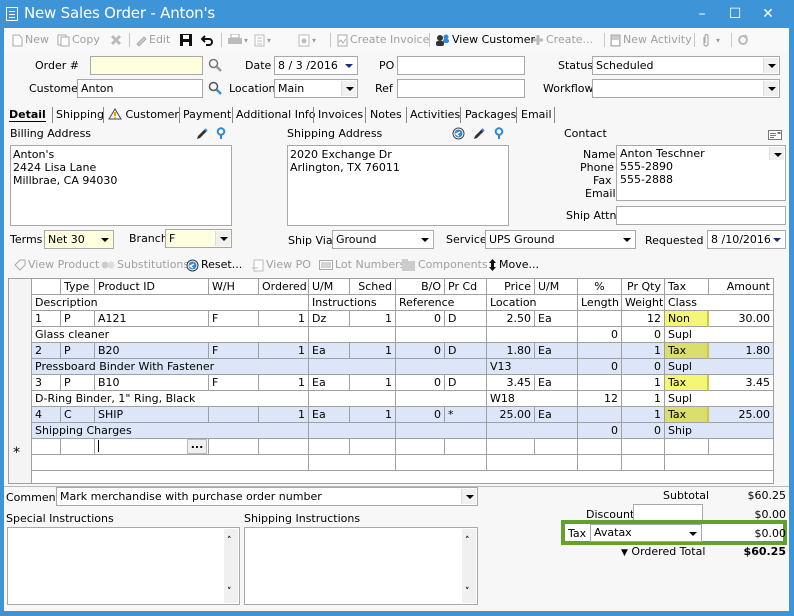 This screenshot has width=794, height=616. What do you see at coordinates (643, 287) in the screenshot?
I see `column-header-prqty: Pr Qty` at bounding box center [643, 287].